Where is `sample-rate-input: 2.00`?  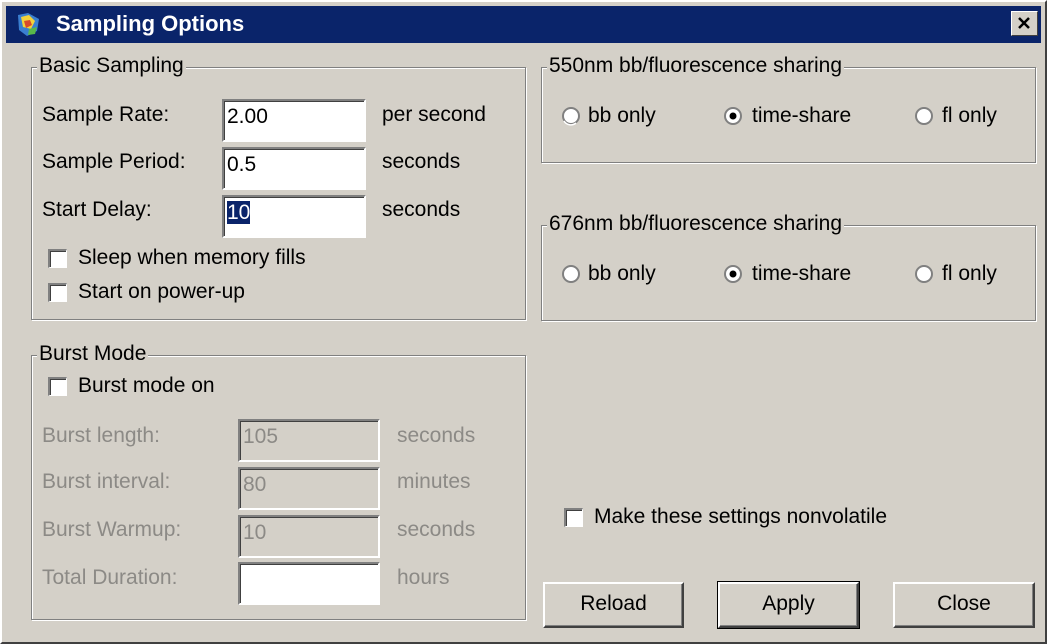
sample-rate-input: 2.00 is located at coordinates (294, 120).